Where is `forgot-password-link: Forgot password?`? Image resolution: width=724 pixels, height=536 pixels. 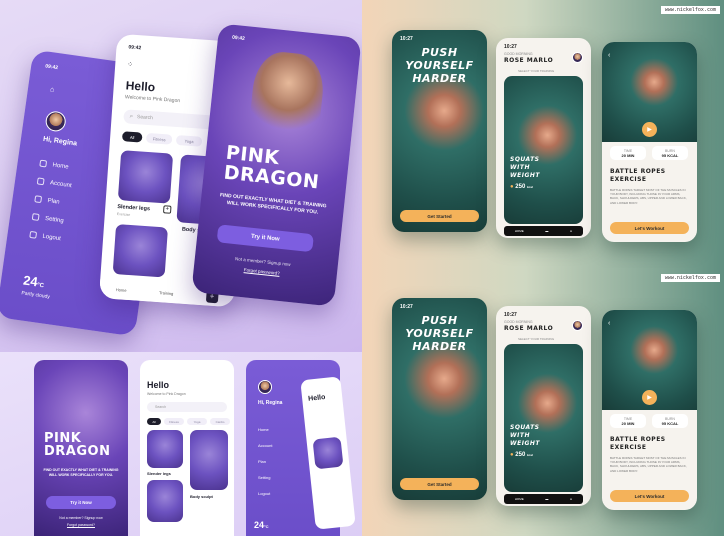
forgot-password-link: Forgot password? is located at coordinates (81, 525).